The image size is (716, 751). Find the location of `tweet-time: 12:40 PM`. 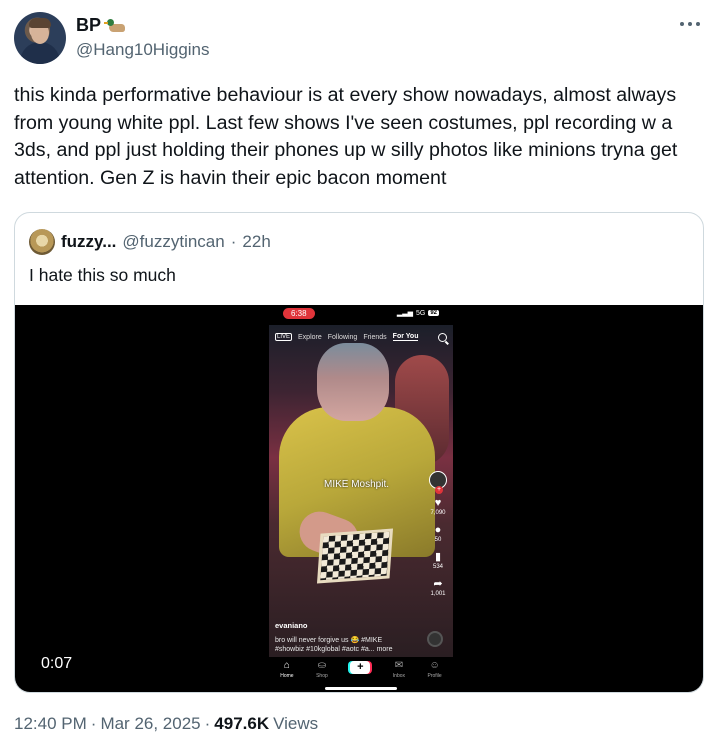

tweet-time: 12:40 PM is located at coordinates (50, 724).